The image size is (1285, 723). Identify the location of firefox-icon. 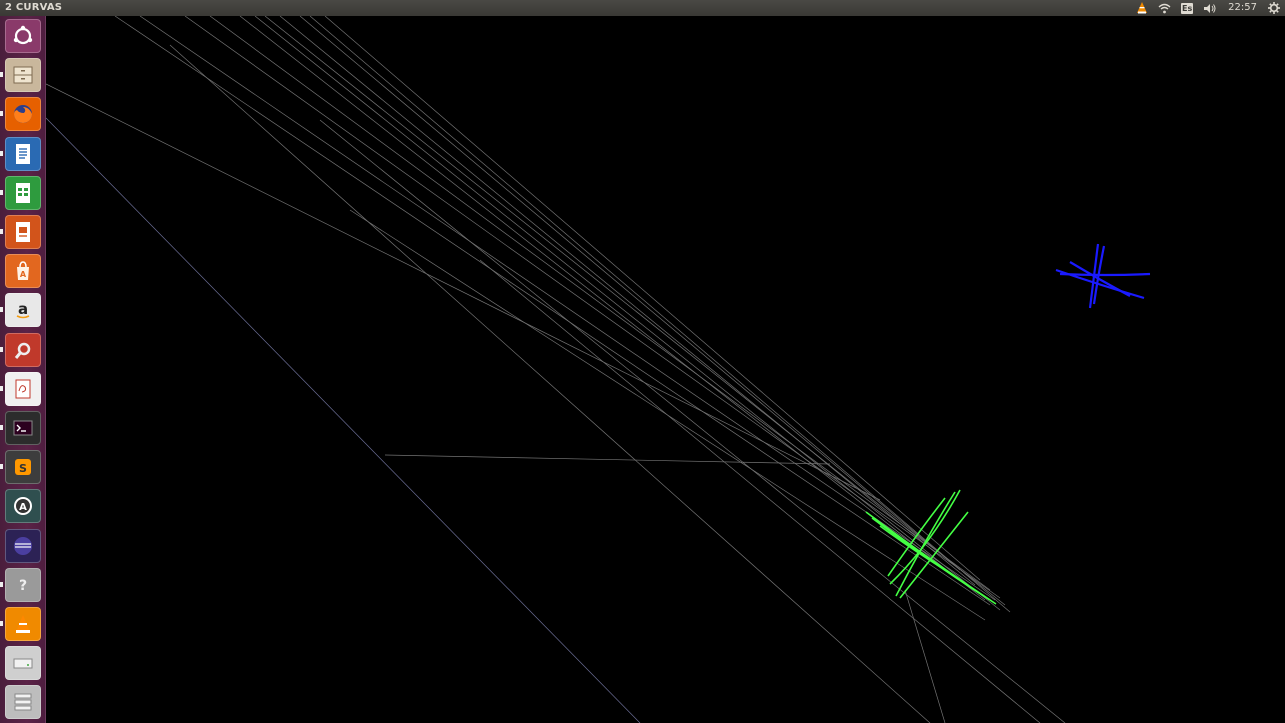
(23, 114).